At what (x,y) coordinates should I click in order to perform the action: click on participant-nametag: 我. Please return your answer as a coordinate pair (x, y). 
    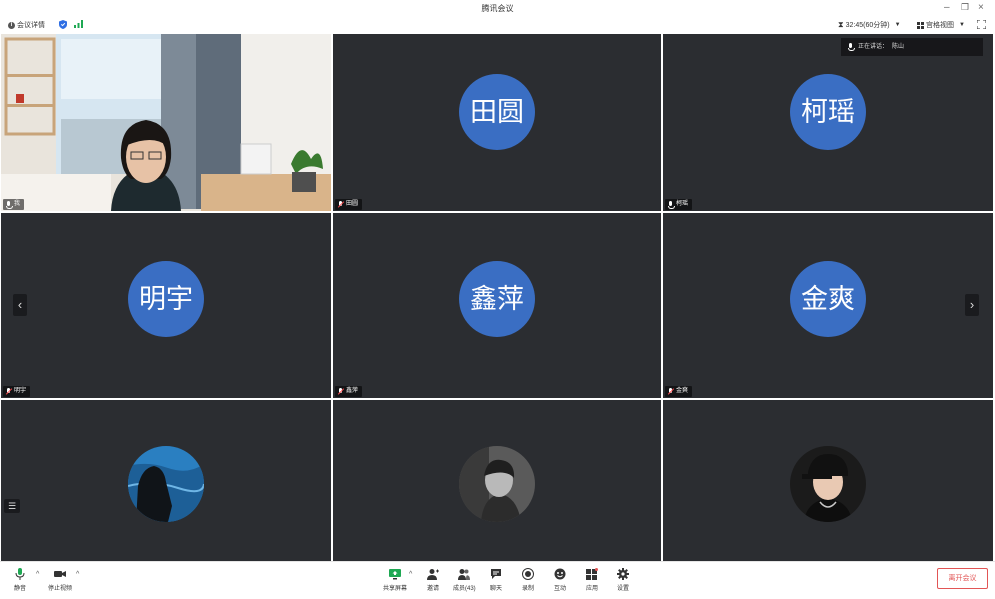
    Looking at the image, I should click on (14, 204).